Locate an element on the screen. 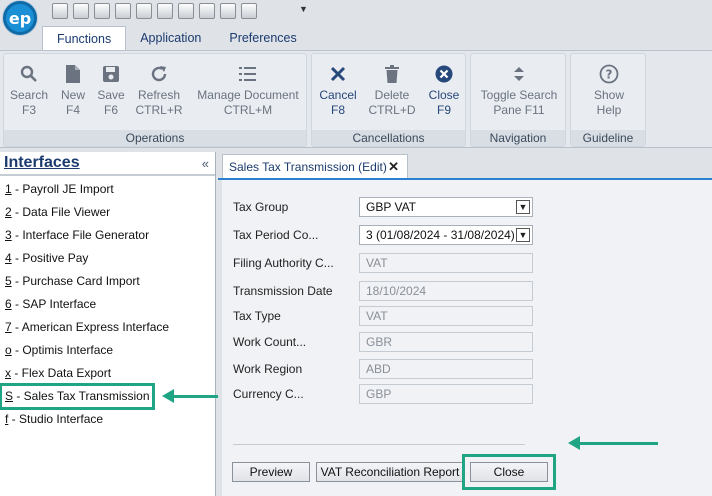 The width and height of the screenshot is (712, 496). interface-item-studio-interface: f - Studio Interface is located at coordinates (107, 419).